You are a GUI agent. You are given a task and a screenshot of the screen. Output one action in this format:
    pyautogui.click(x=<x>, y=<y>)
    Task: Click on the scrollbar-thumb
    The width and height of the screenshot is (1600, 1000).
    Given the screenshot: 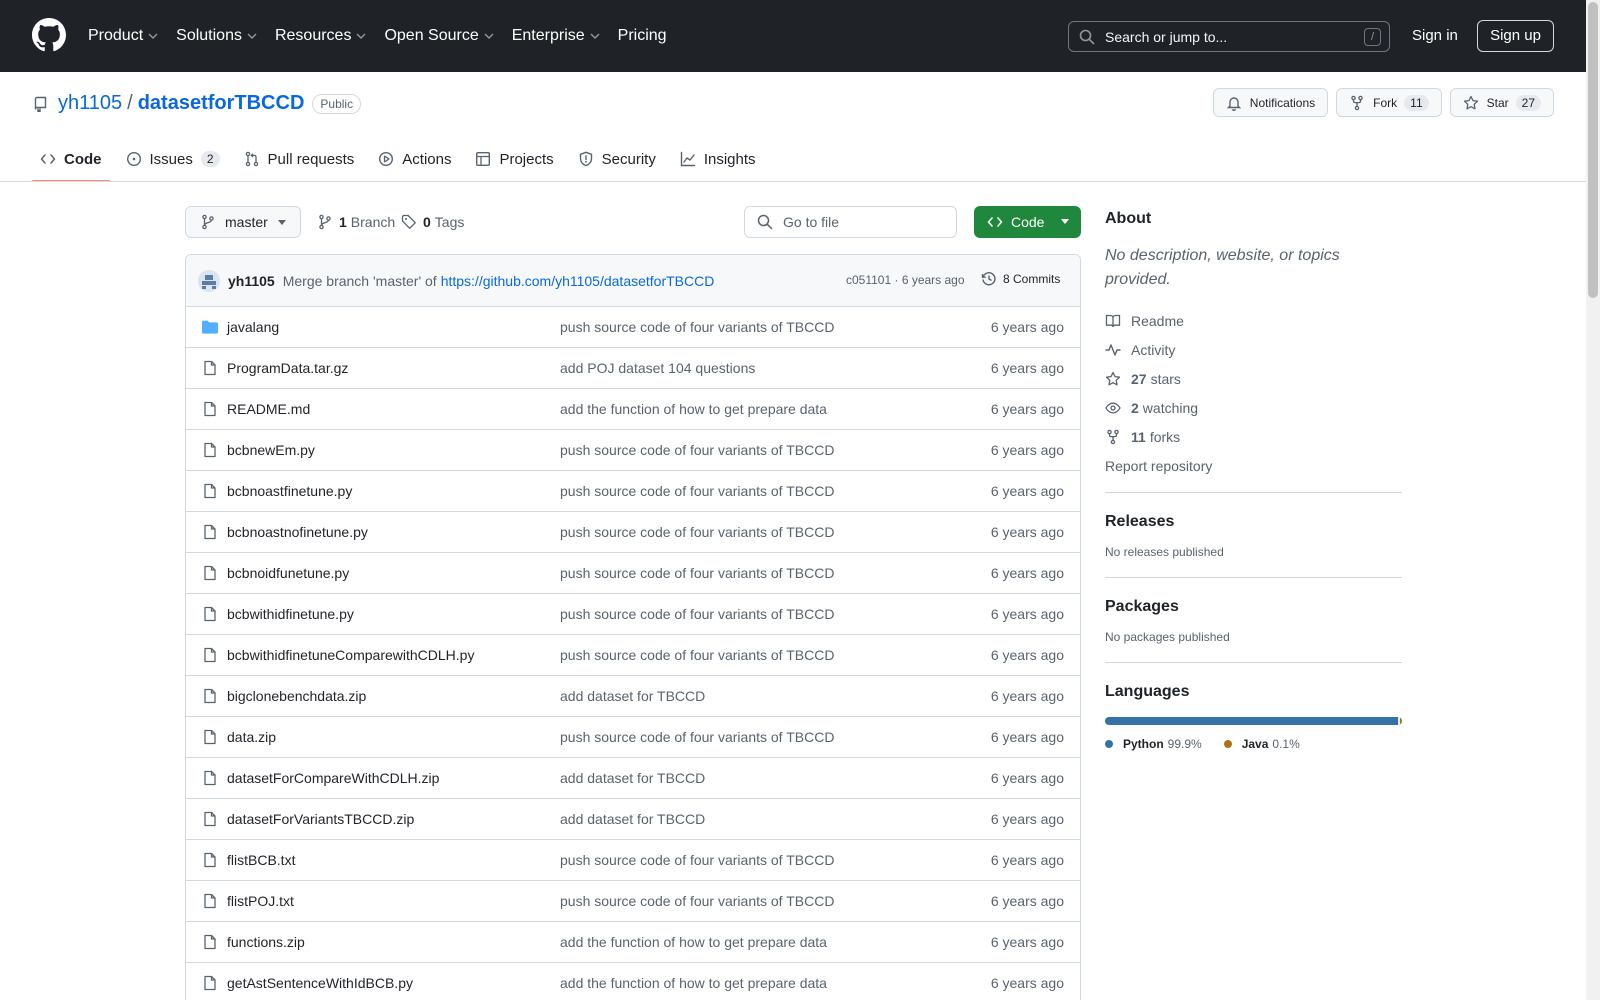 What is the action you would take?
    pyautogui.click(x=1593, y=150)
    